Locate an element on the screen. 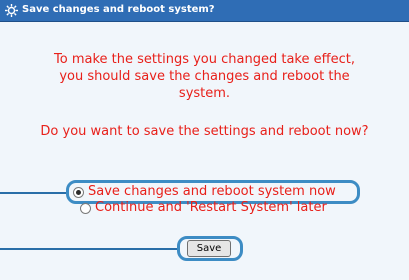 The width and height of the screenshot is (409, 280). radio-dot is located at coordinates (78, 192).